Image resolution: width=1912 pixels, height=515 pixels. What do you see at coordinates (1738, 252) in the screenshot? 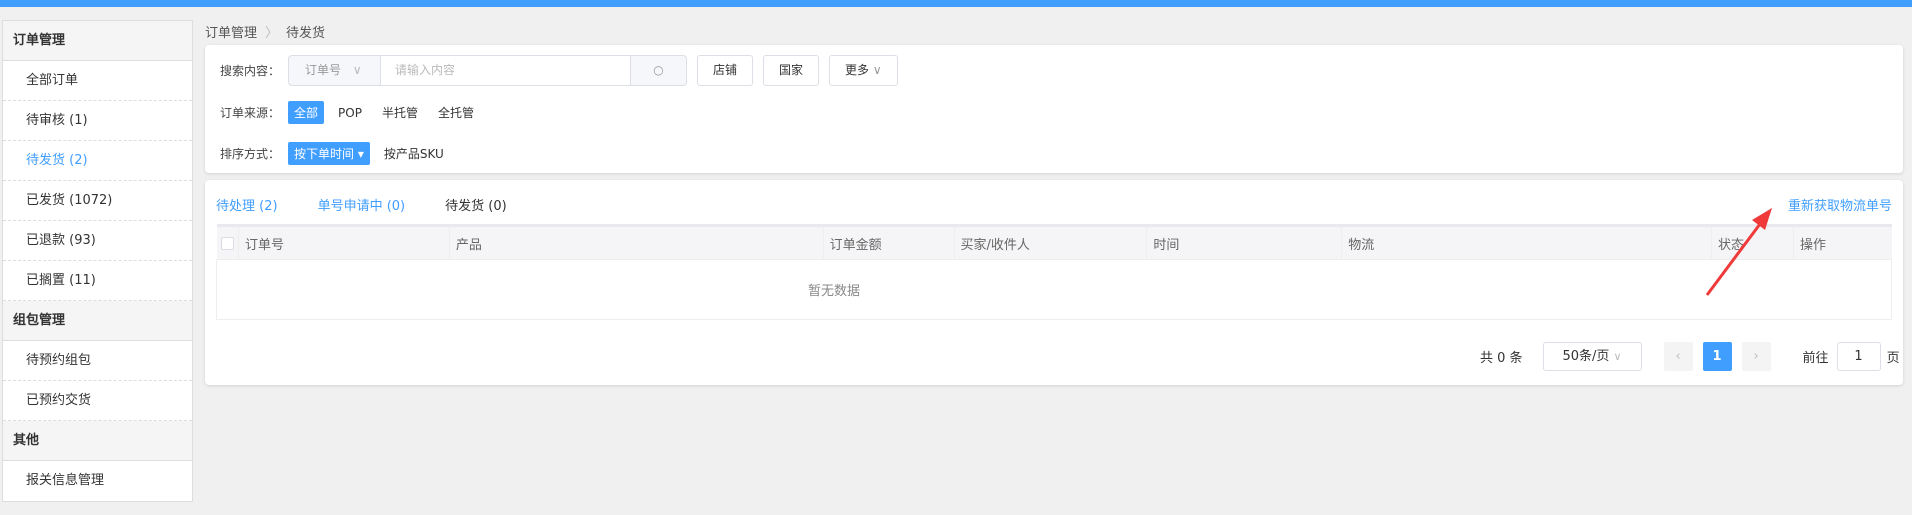
I see `annotation-arrow-icon` at bounding box center [1738, 252].